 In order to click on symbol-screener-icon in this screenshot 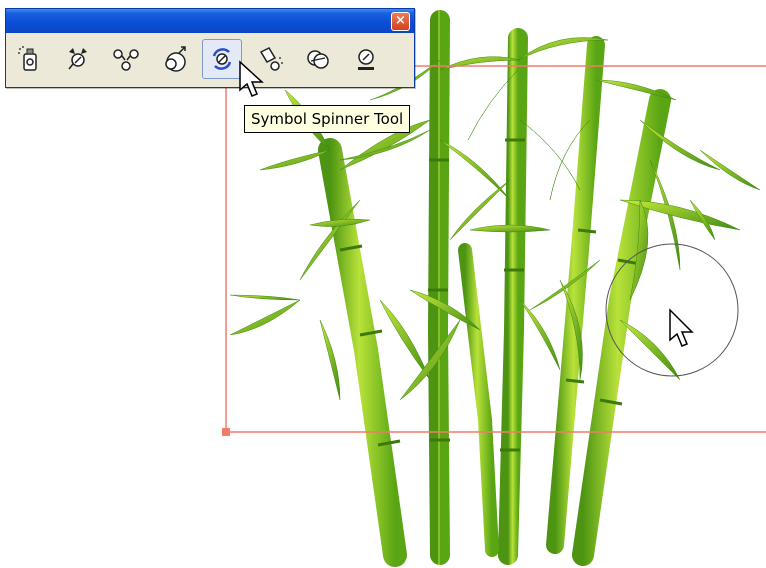, I will do `click(318, 59)`.